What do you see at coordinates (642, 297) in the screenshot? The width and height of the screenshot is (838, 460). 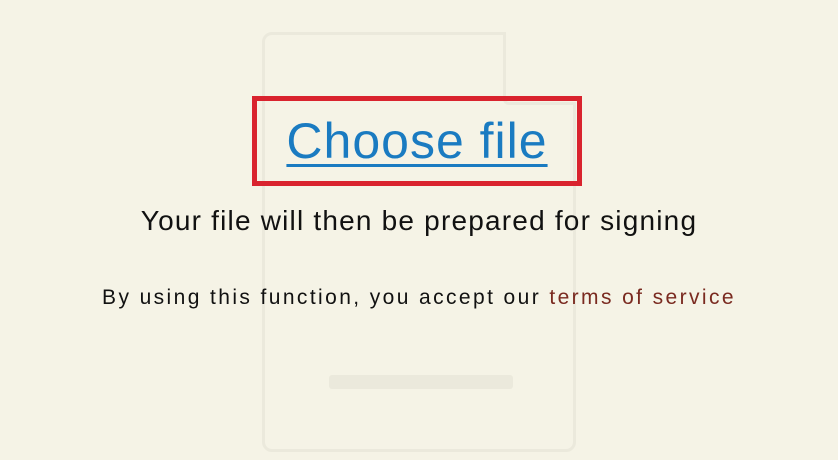 I see `terms-of-service-link: terms of service` at bounding box center [642, 297].